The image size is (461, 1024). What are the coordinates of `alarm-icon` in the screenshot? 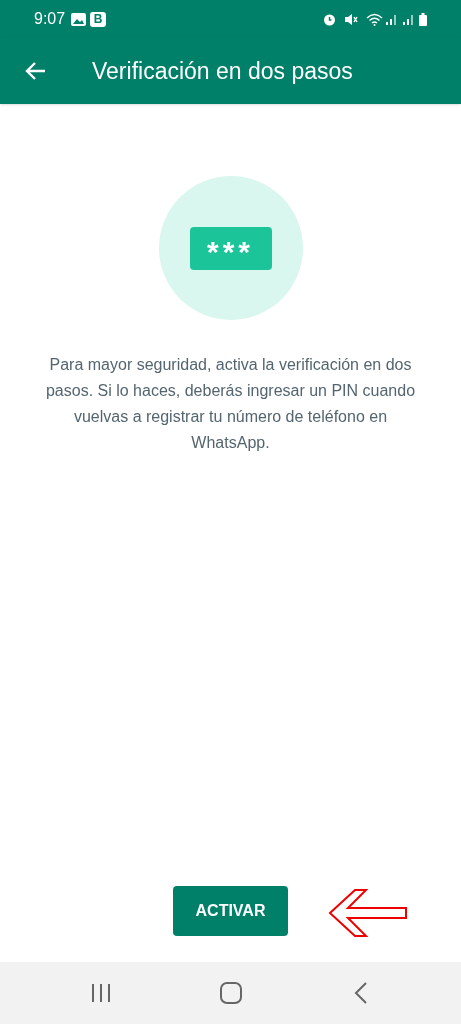 It's located at (329, 19).